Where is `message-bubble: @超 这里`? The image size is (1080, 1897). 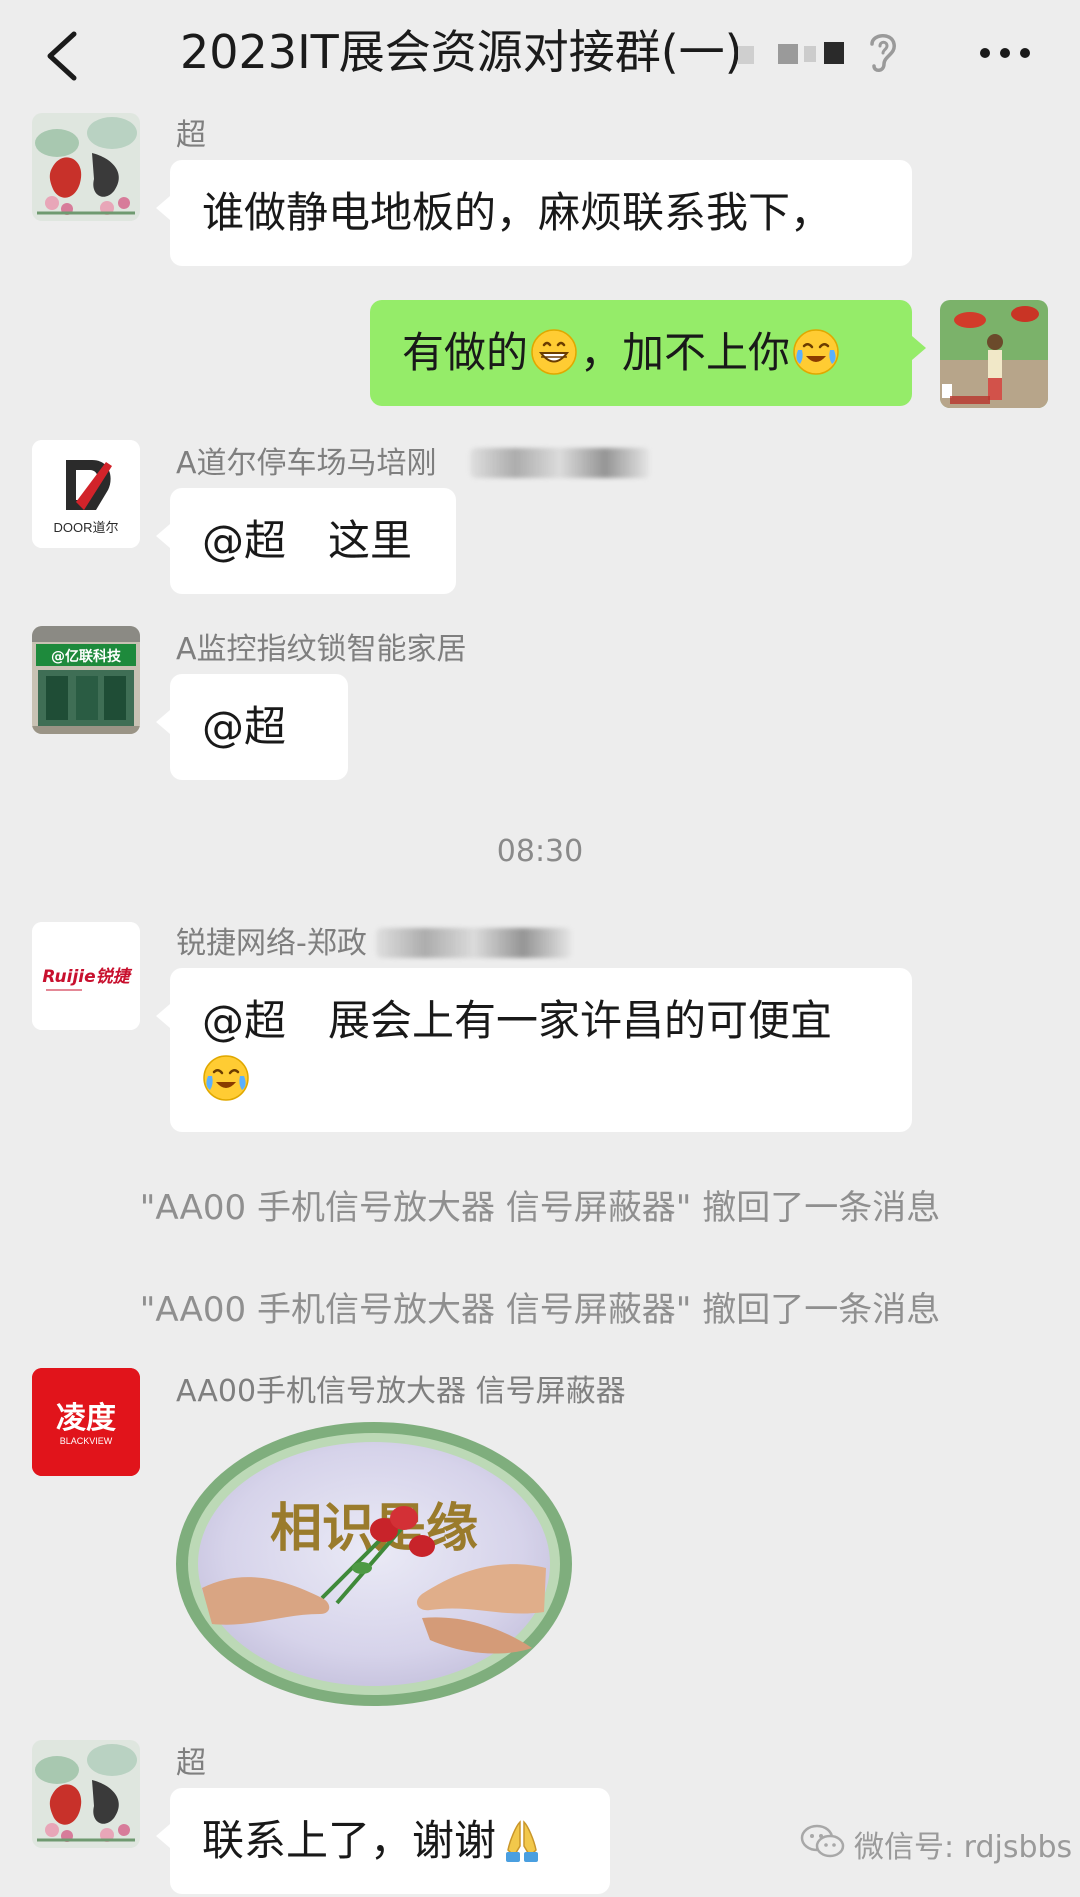 message-bubble: @超 这里 is located at coordinates (306, 541).